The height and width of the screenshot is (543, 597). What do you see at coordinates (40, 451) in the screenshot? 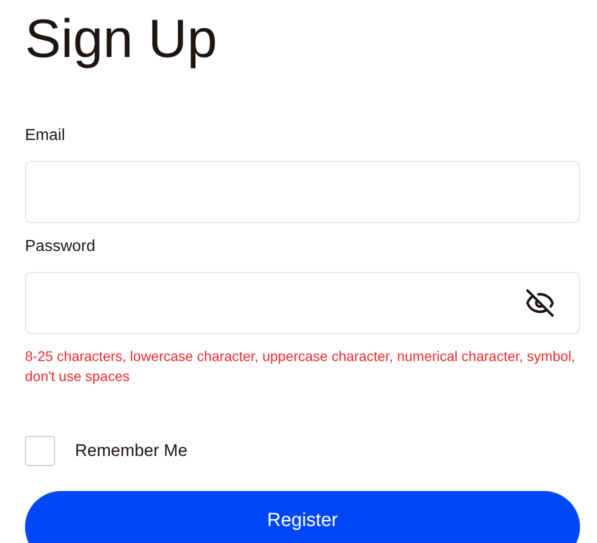
I see `checkbox` at bounding box center [40, 451].